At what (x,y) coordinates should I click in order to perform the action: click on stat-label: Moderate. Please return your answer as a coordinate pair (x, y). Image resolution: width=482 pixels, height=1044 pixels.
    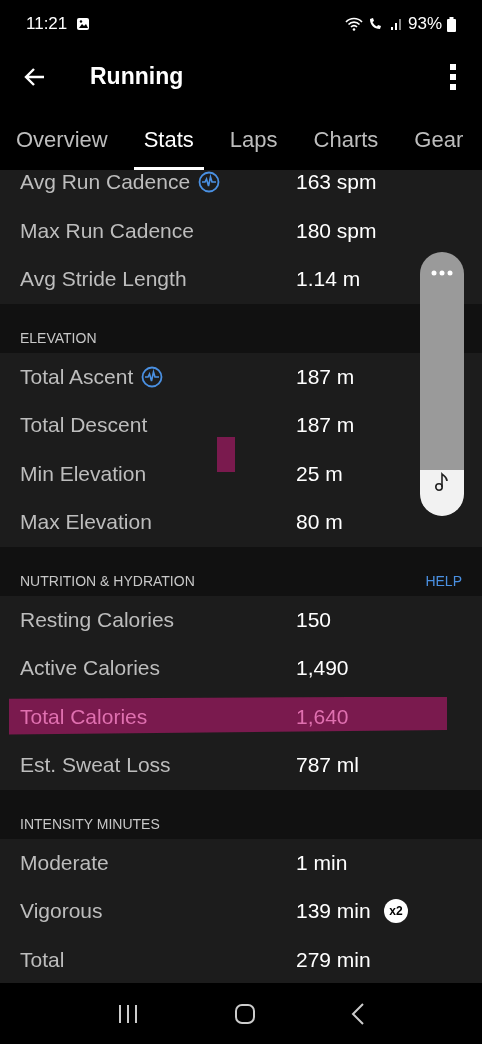
    Looking at the image, I should click on (64, 862).